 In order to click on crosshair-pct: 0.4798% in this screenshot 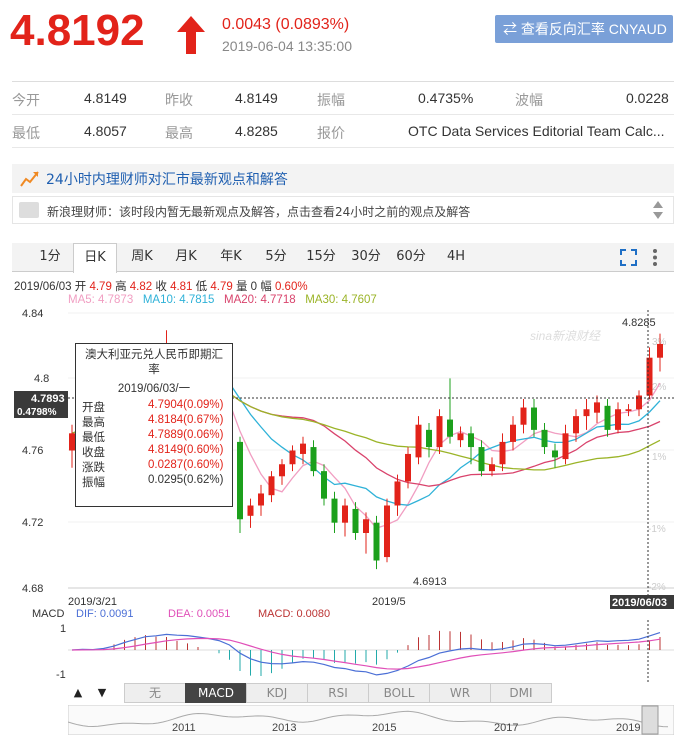, I will do `click(37, 412)`.